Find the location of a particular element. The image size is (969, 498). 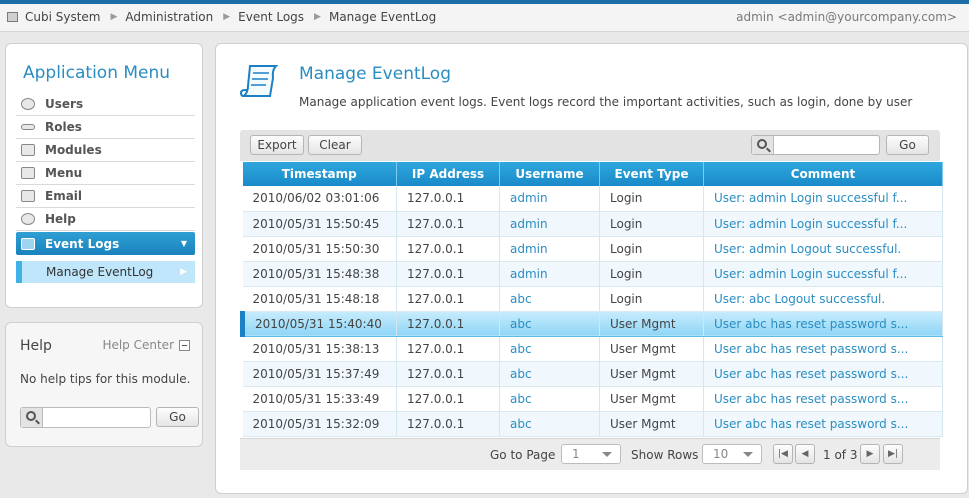

cell-timestamp: 2010/05/31 15:40:40 is located at coordinates (318, 324).